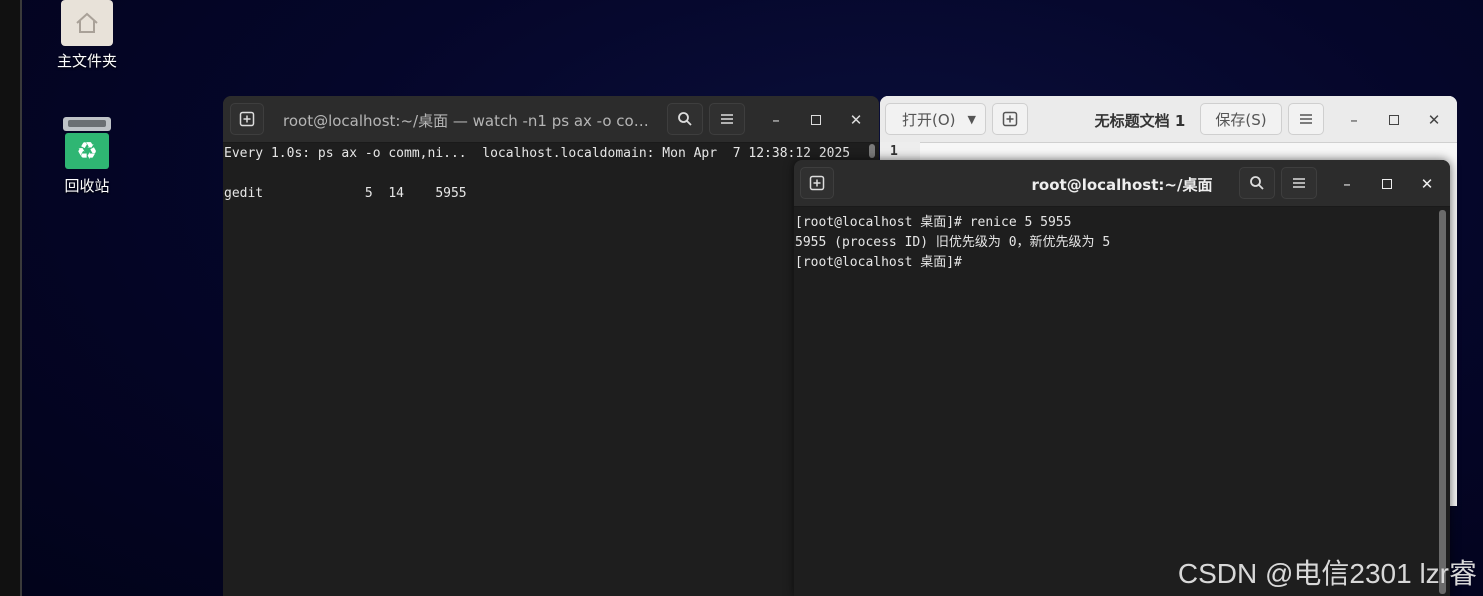 The width and height of the screenshot is (1483, 596). What do you see at coordinates (878, 262) in the screenshot?
I see `terminal-line: [root@localhost 桌面]#` at bounding box center [878, 262].